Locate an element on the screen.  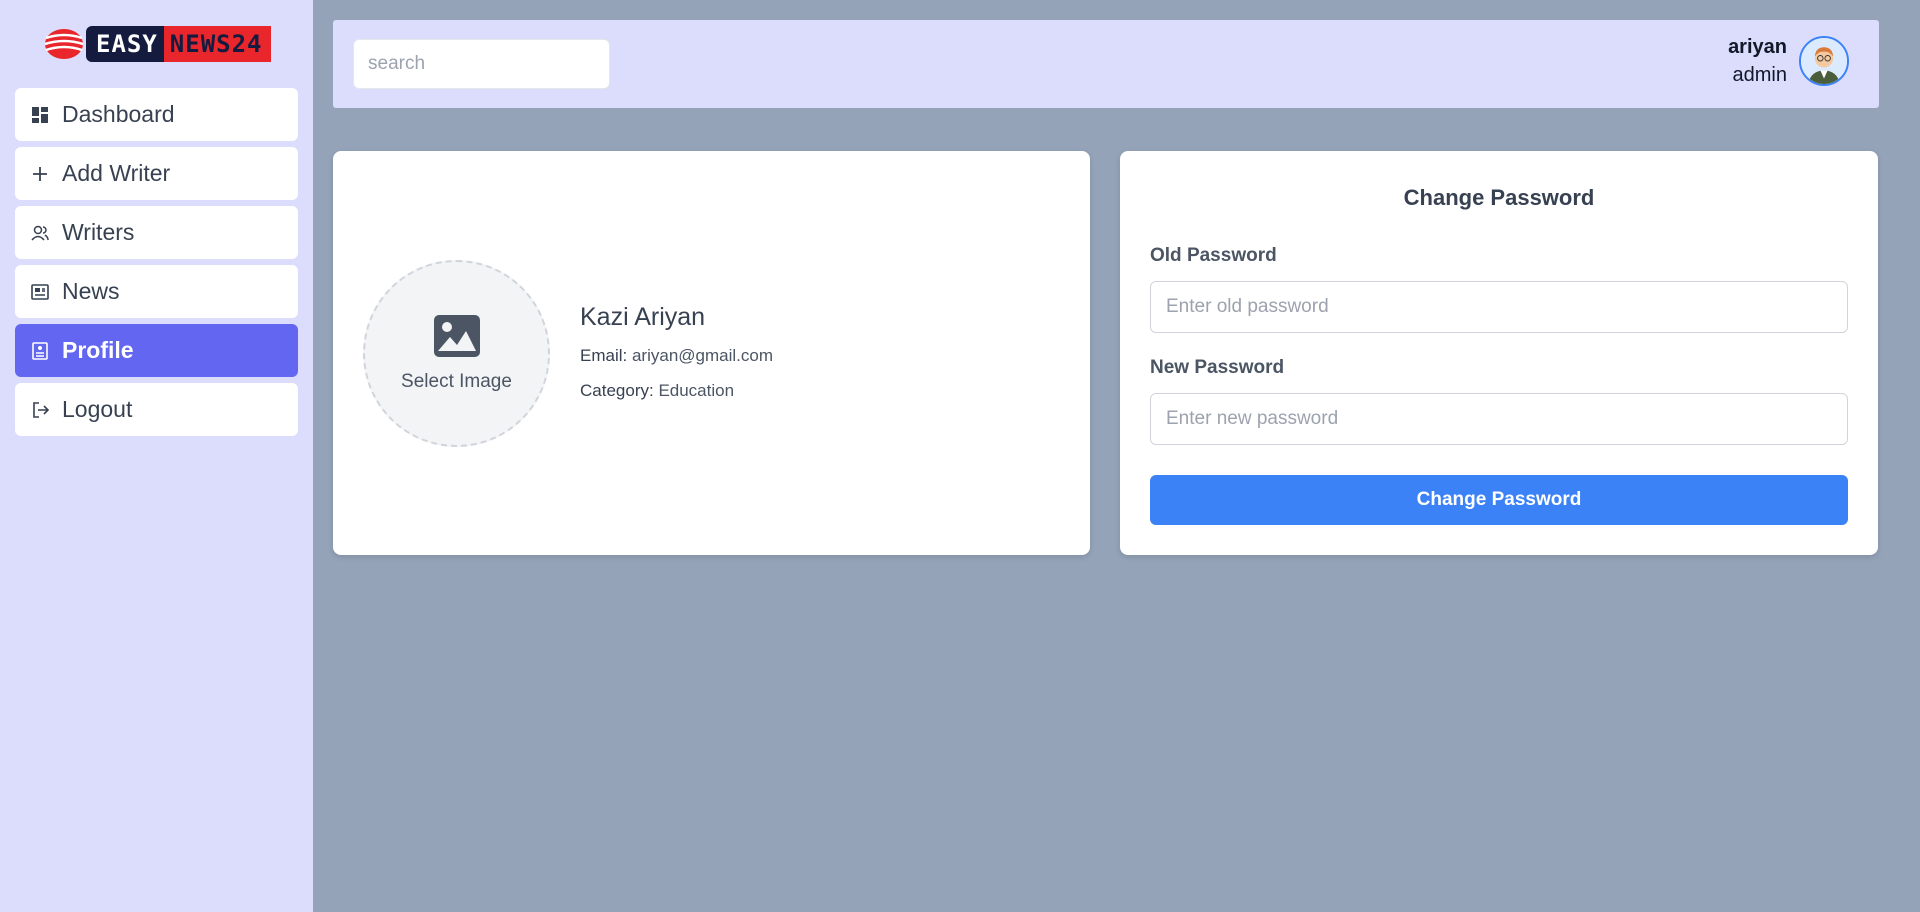
sidebar-item-label: Add Writer is located at coordinates (116, 173).